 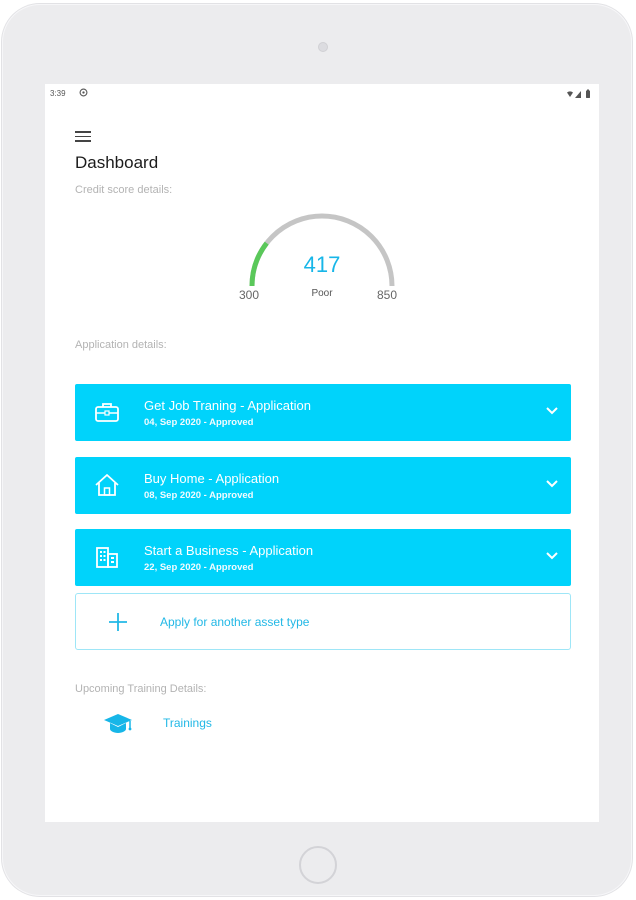 What do you see at coordinates (117, 162) in the screenshot?
I see `page-title: Dashboard` at bounding box center [117, 162].